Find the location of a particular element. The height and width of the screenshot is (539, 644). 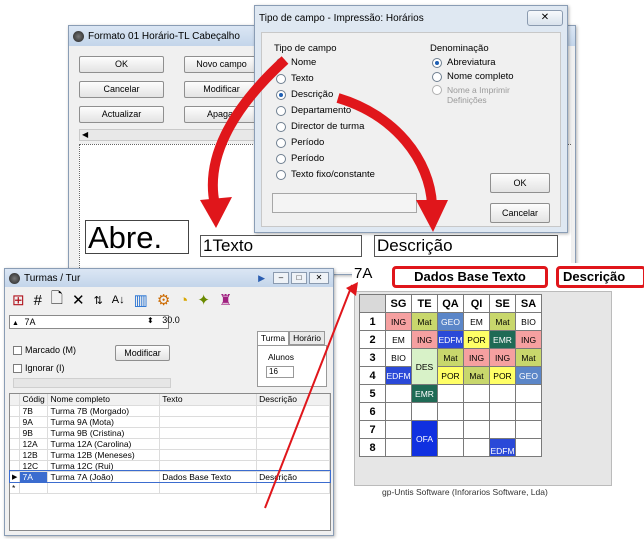

tipo-option-periodo-2: Período is located at coordinates (300, 158).